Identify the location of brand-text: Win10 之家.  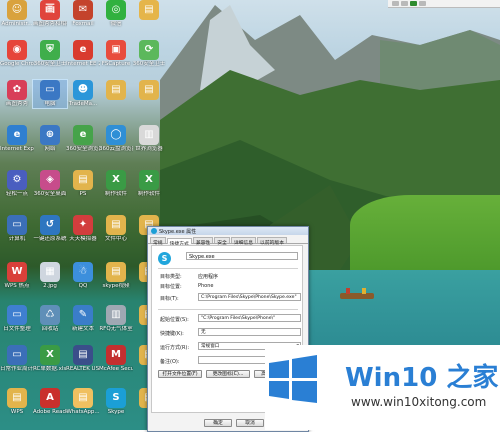
(422, 378).